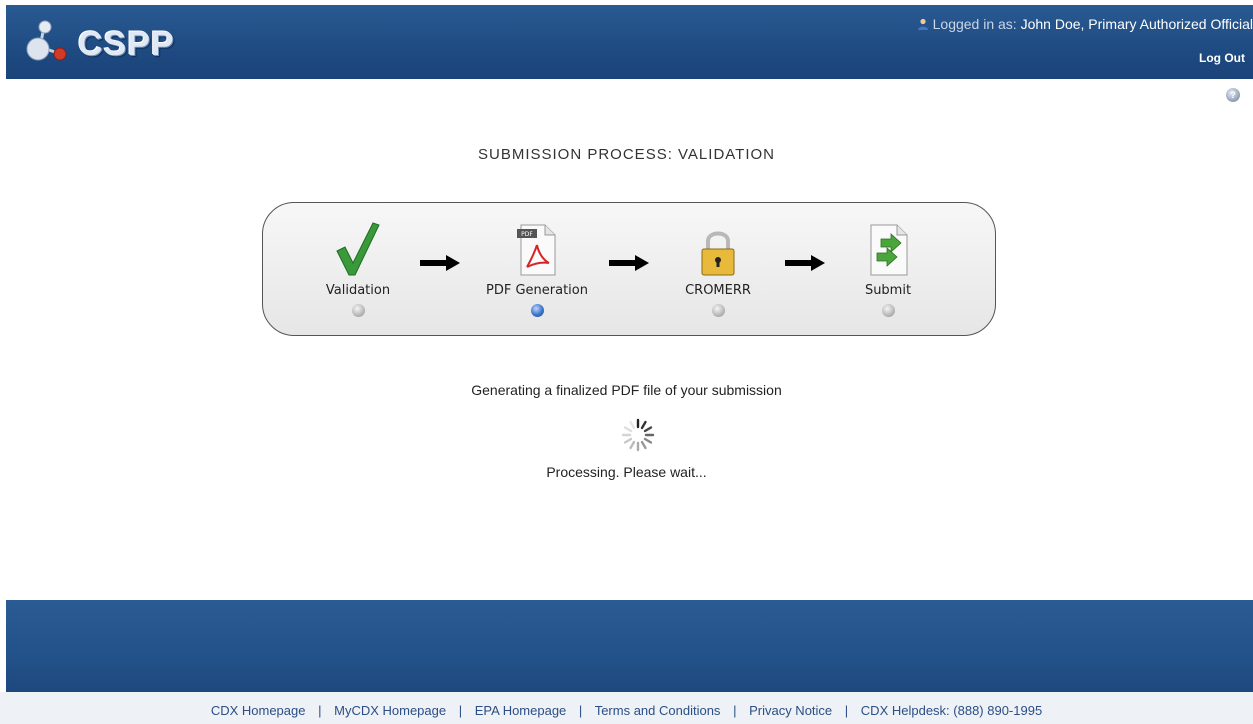 The image size is (1253, 724). Describe the element at coordinates (1136, 24) in the screenshot. I see `logged-in-user: John Doe, Primary Authorized Official` at that location.